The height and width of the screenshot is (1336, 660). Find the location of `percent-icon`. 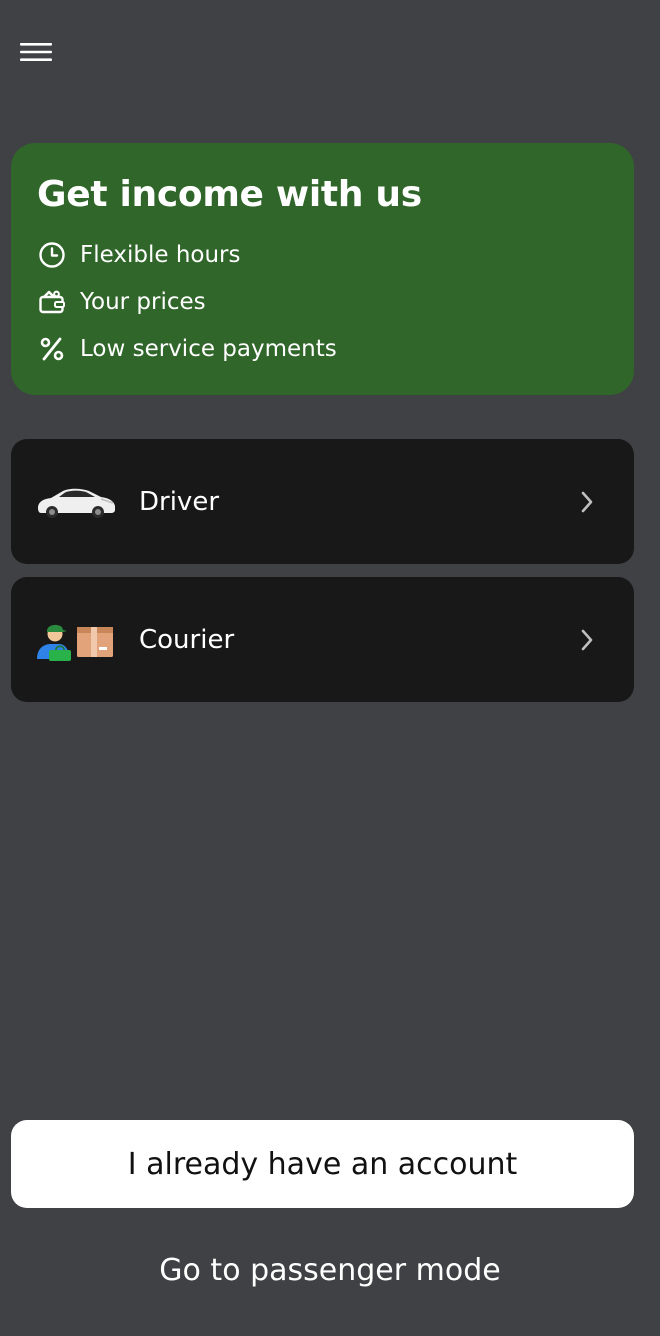

percent-icon is located at coordinates (52, 349).